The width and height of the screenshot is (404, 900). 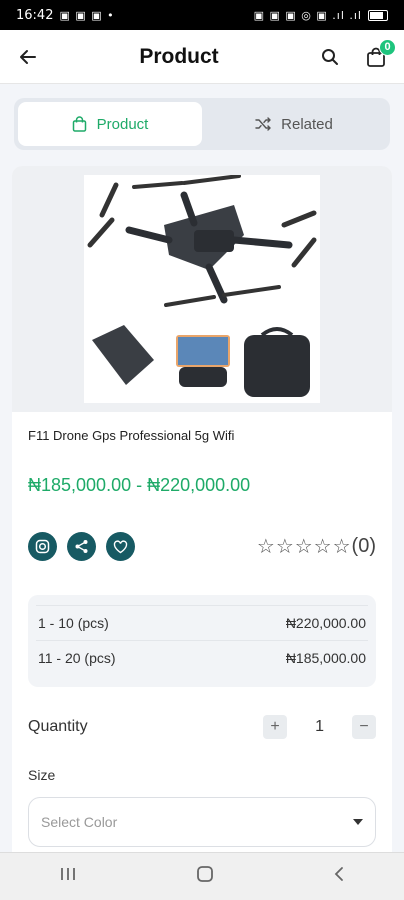 I want to click on status-time: 16:42, so click(x=35, y=15).